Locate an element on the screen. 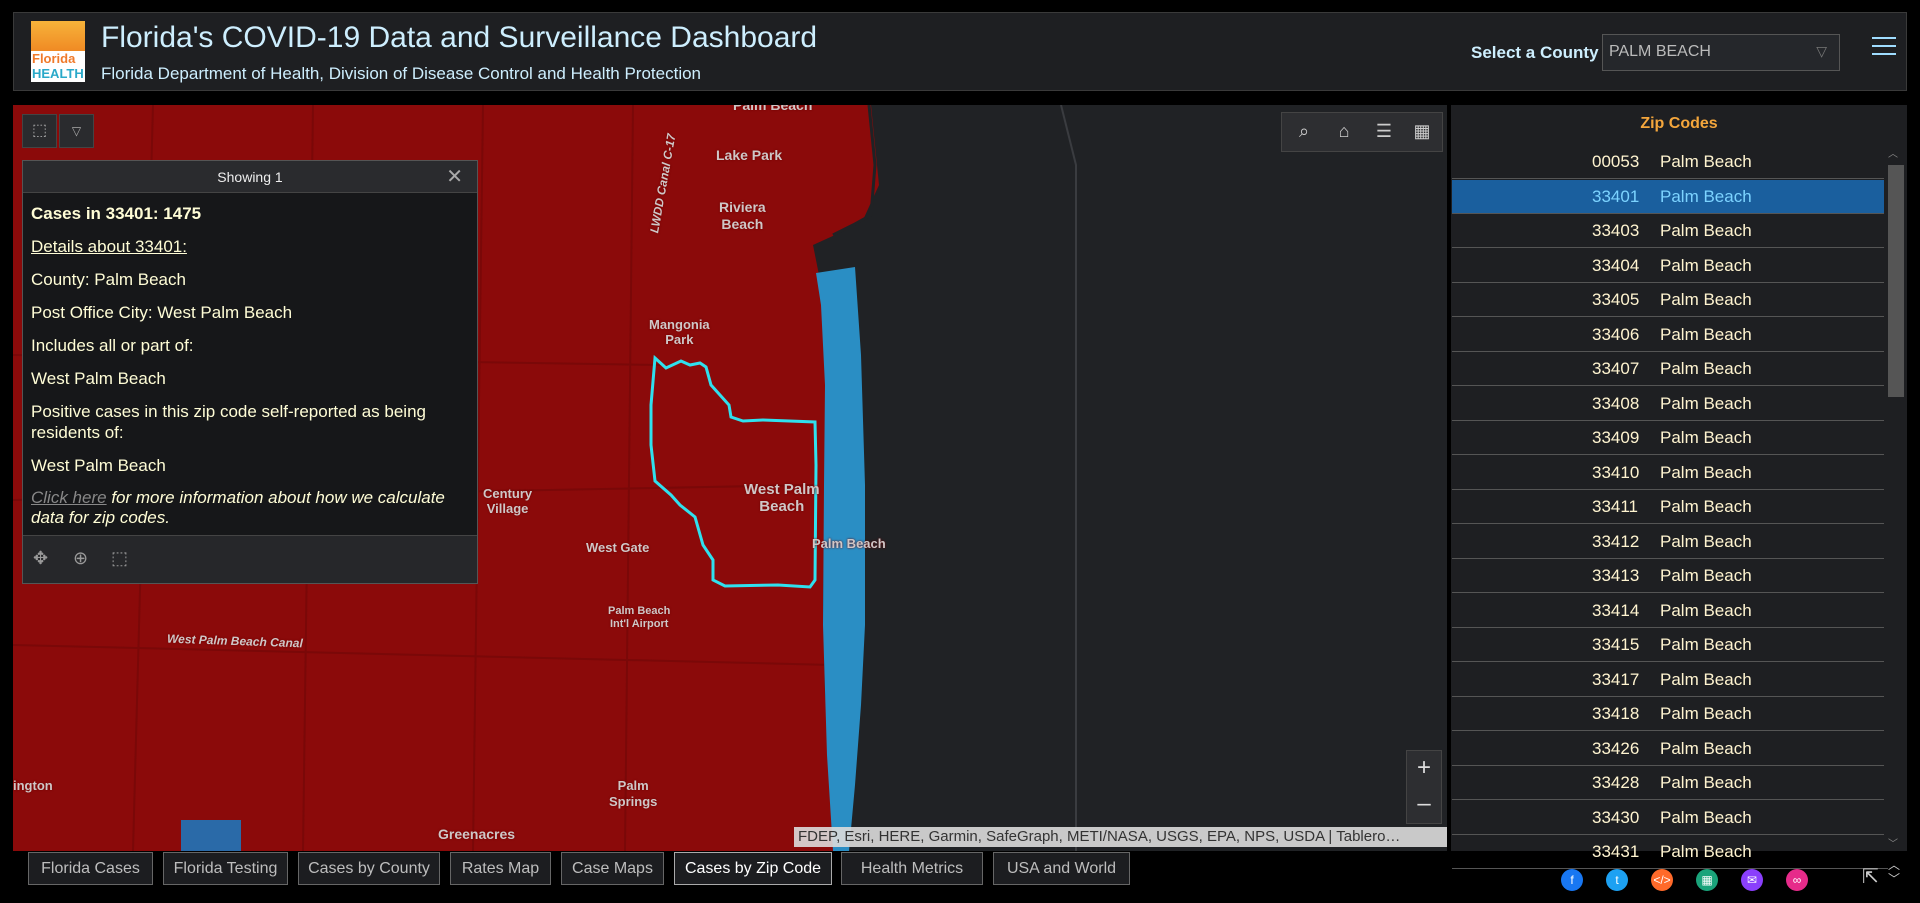 Image resolution: width=1920 pixels, height=903 pixels. zip-list-item: 00053 Palm Beach is located at coordinates (1670, 162).